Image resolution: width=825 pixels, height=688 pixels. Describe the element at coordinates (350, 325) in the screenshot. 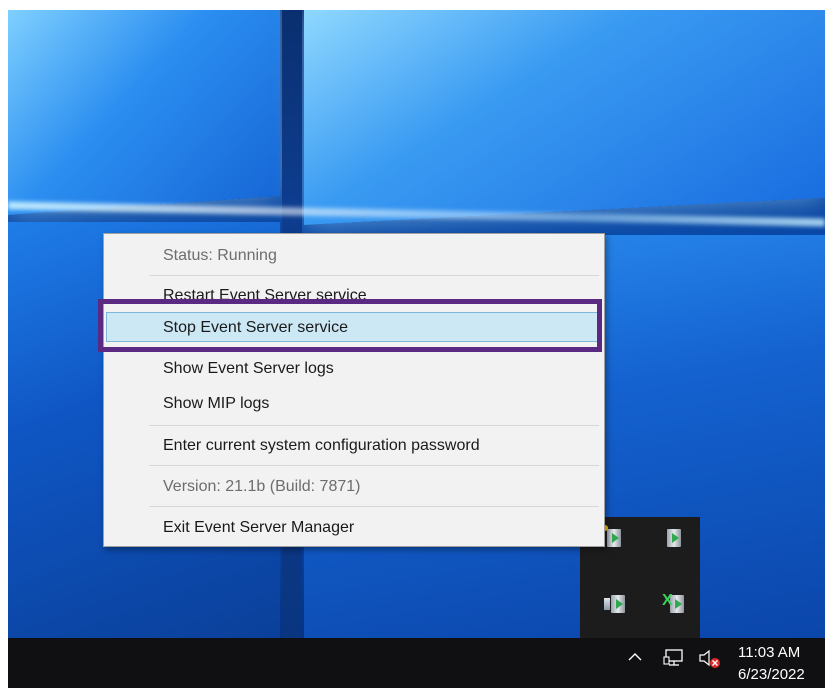

I see `highlight-frame` at that location.